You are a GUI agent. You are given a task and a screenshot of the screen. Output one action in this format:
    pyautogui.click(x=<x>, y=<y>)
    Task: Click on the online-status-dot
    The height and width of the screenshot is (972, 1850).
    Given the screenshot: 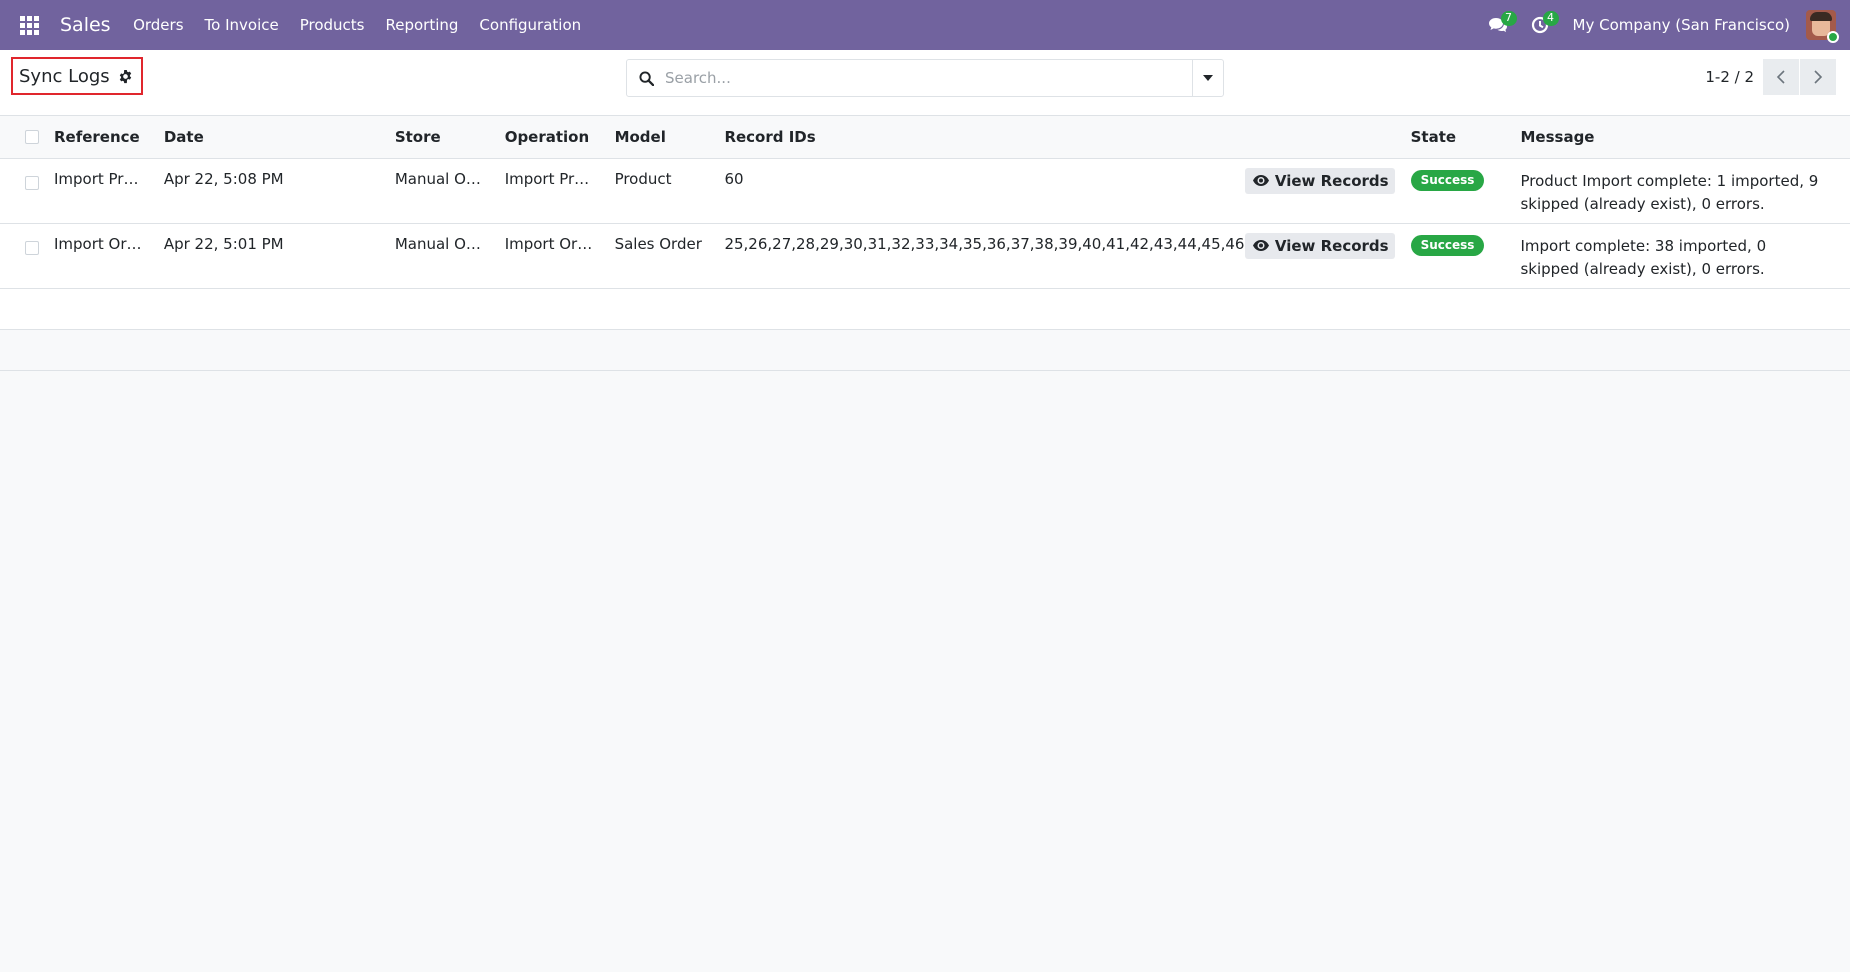 What is the action you would take?
    pyautogui.click(x=1833, y=37)
    